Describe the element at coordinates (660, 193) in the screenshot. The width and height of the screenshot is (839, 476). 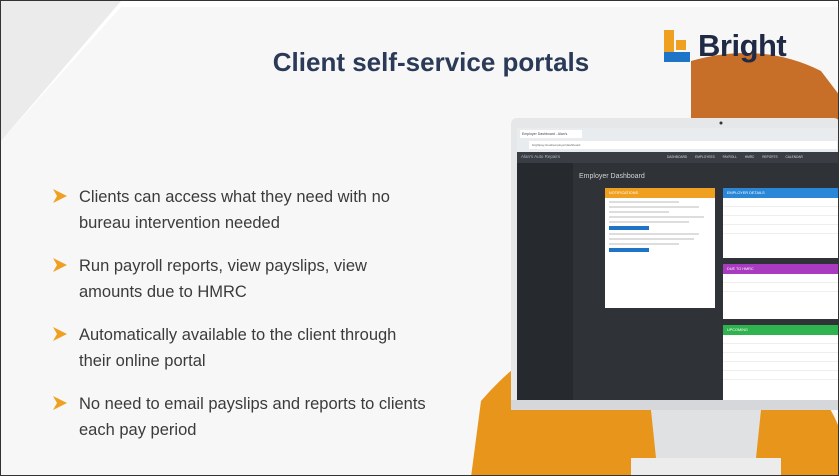
I see `notifications-header: NOTIFICATIONS` at that location.